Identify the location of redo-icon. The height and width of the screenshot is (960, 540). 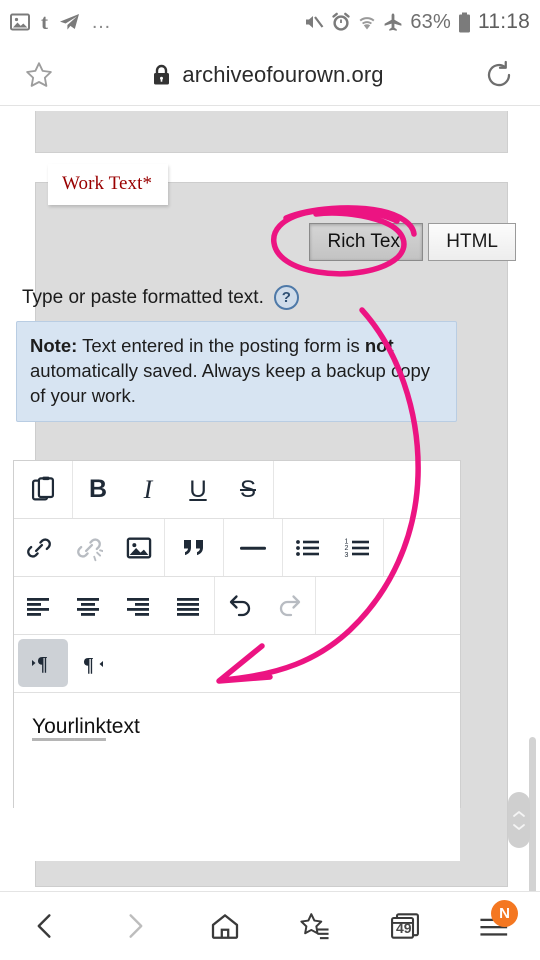
(290, 605).